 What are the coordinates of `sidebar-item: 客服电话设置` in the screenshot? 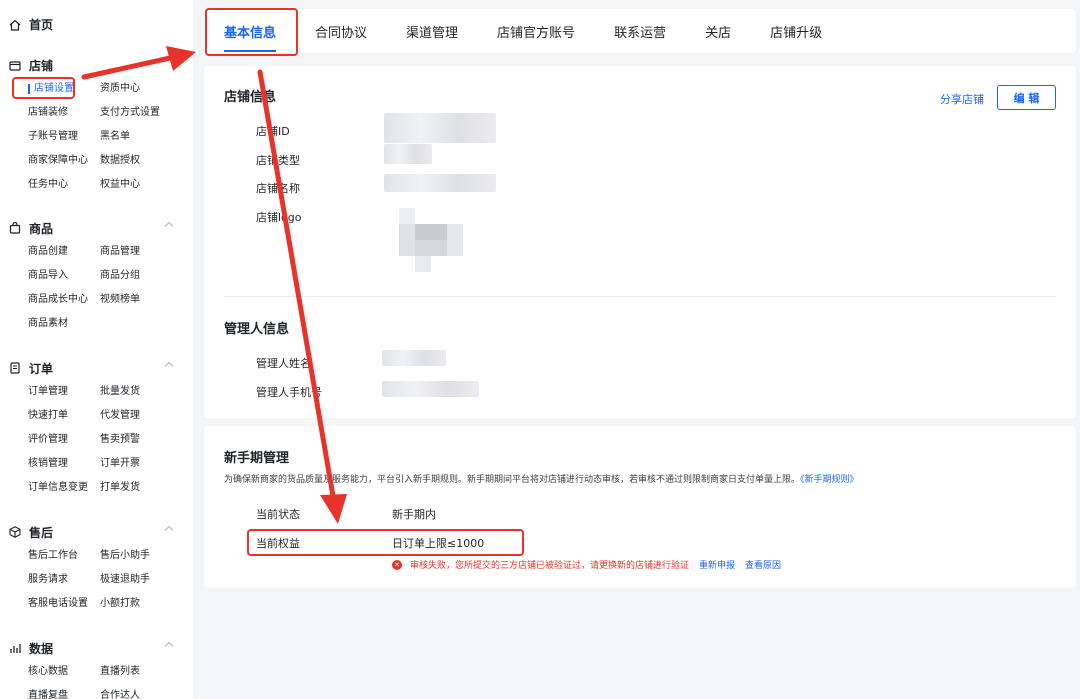 It's located at (64, 604).